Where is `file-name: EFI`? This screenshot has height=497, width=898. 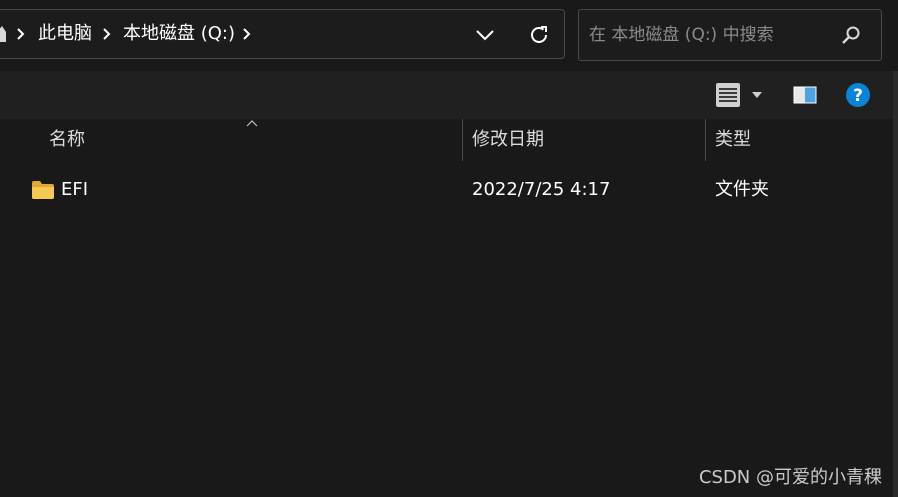 file-name: EFI is located at coordinates (74, 190).